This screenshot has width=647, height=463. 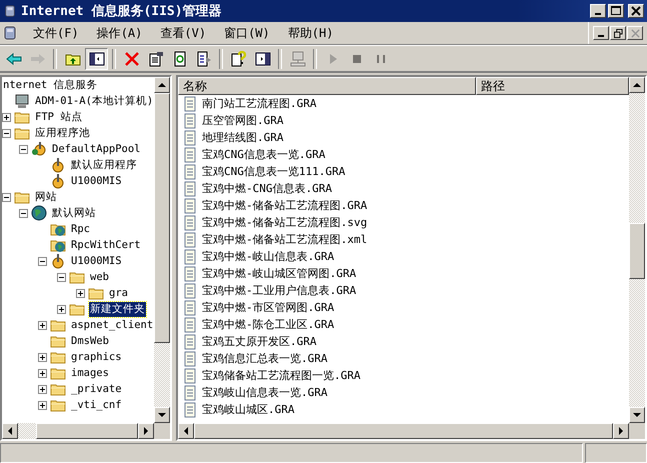 I want to click on close-icon, so click(x=635, y=33).